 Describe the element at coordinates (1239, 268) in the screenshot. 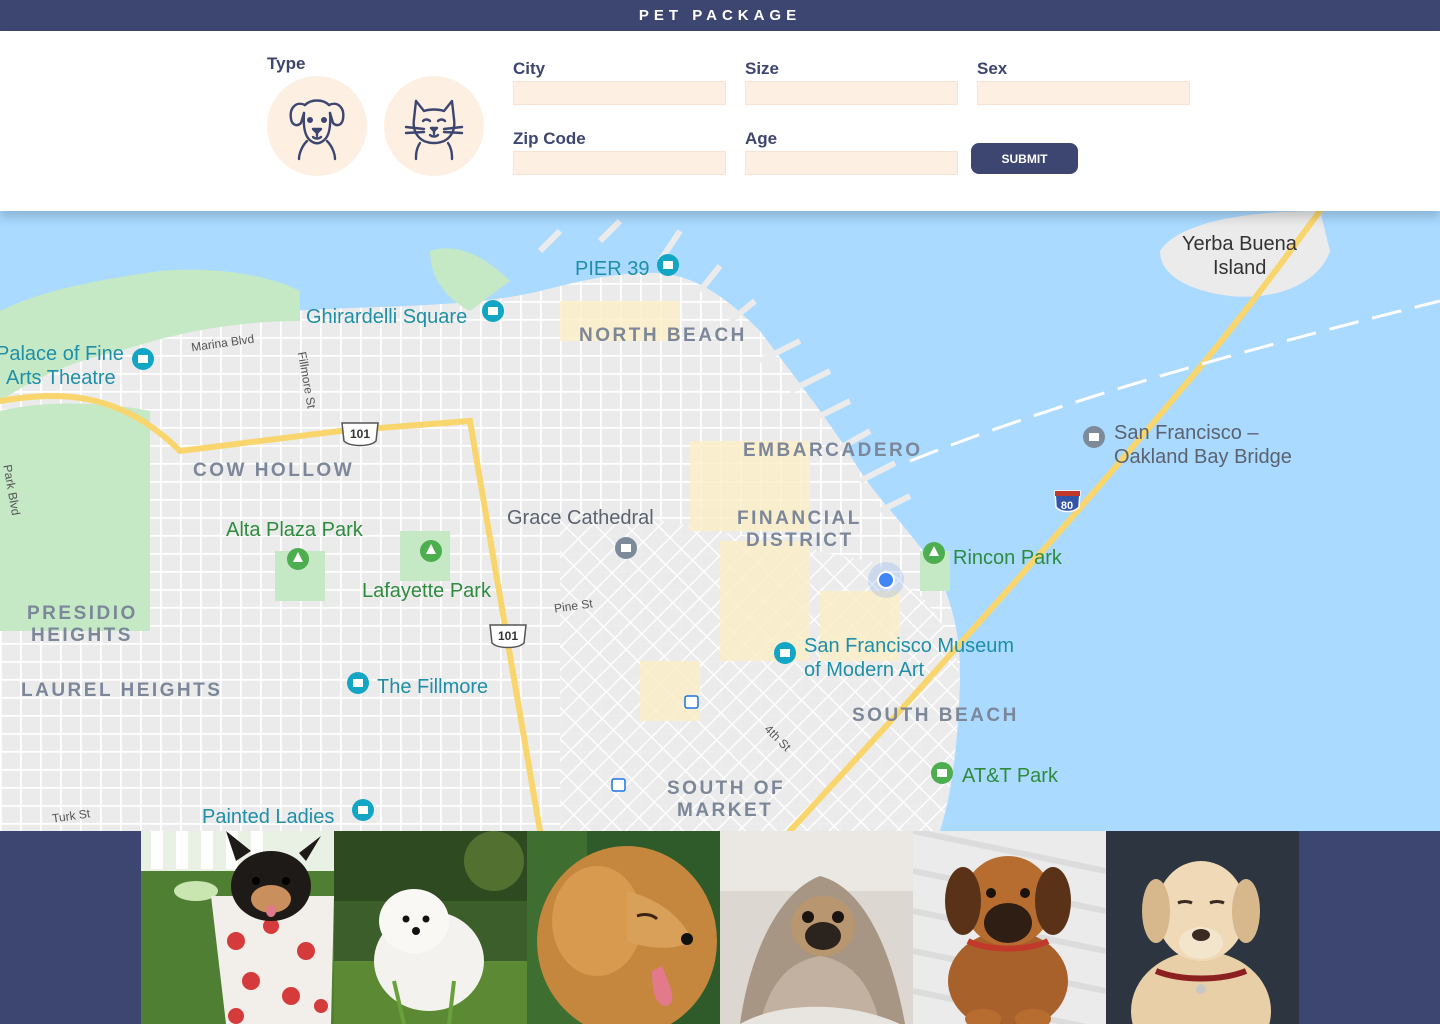

I see `place-yerba-2: Island` at that location.